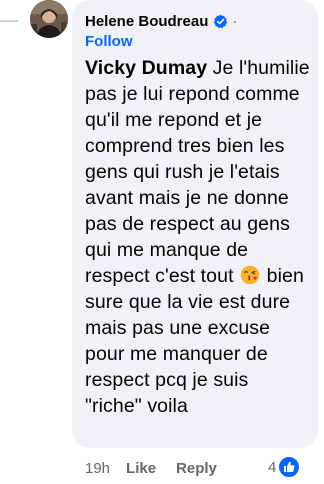 This screenshot has width=324, height=484. What do you see at coordinates (221, 21) in the screenshot?
I see `verified-badge-icon` at bounding box center [221, 21].